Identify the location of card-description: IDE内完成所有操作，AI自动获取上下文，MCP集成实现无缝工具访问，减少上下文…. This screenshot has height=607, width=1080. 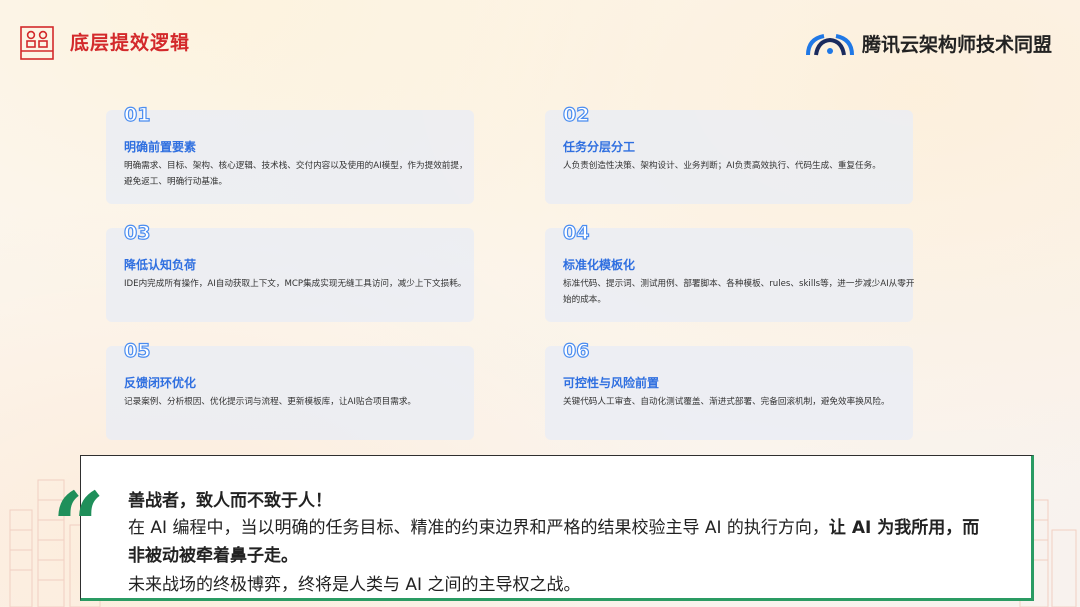
(295, 284).